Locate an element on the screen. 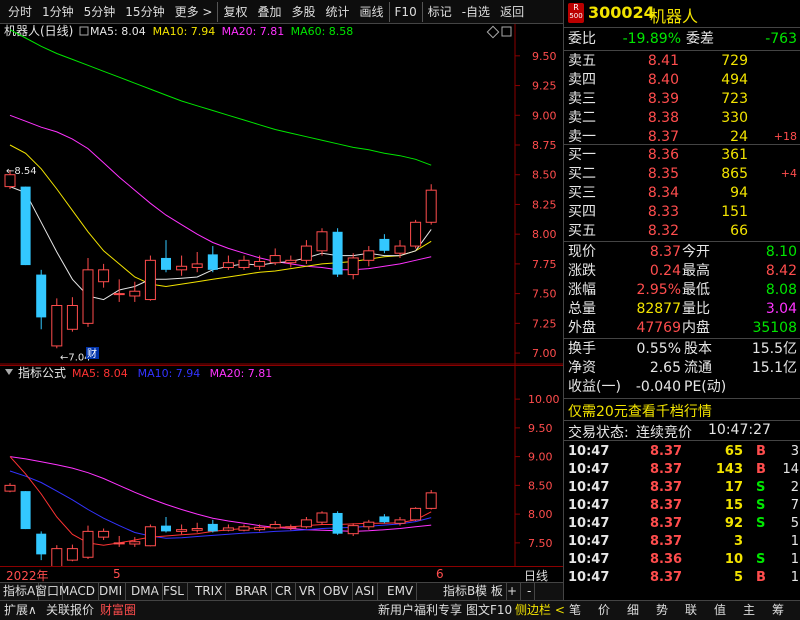 Image resolution: width=800 pixels, height=620 pixels. trade-price: 8.37 is located at coordinates (666, 487).